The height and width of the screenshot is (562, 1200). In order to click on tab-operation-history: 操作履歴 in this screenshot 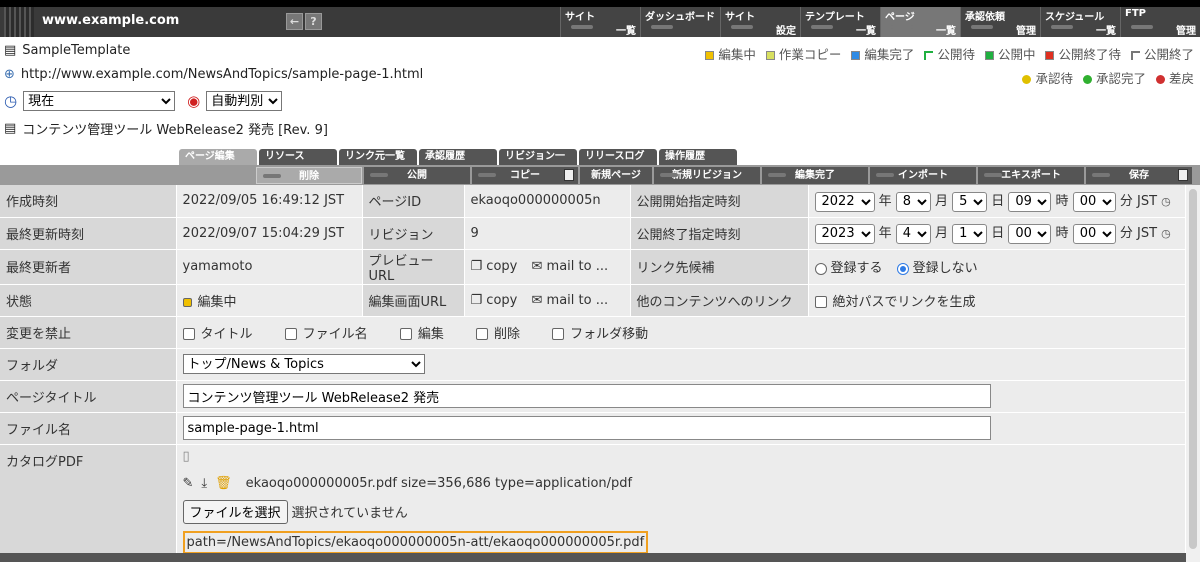, I will do `click(698, 157)`.